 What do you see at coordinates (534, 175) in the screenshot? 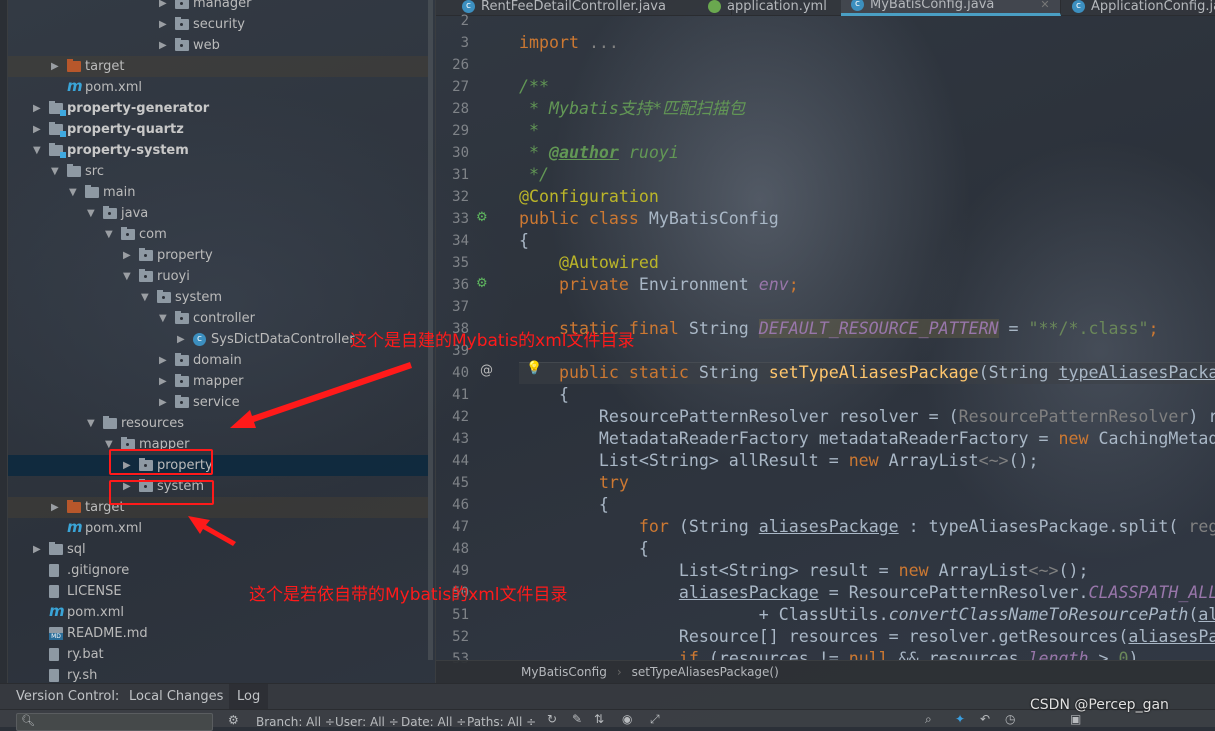
I see `code-line: */` at bounding box center [534, 175].